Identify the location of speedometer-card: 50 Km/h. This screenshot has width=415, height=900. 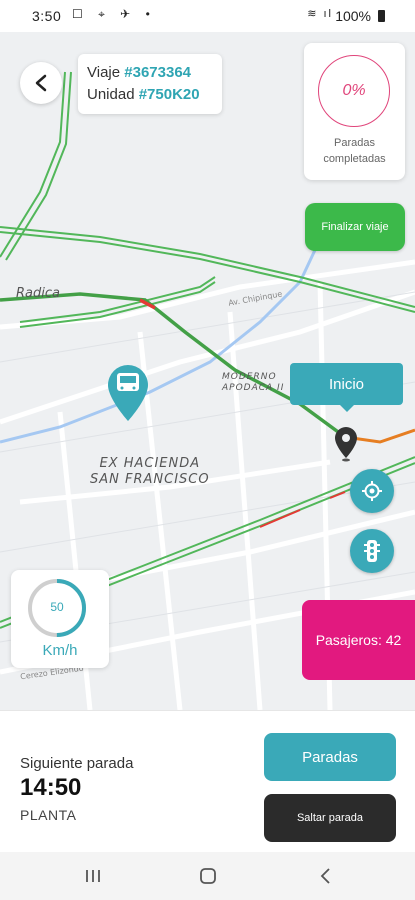
(60, 619).